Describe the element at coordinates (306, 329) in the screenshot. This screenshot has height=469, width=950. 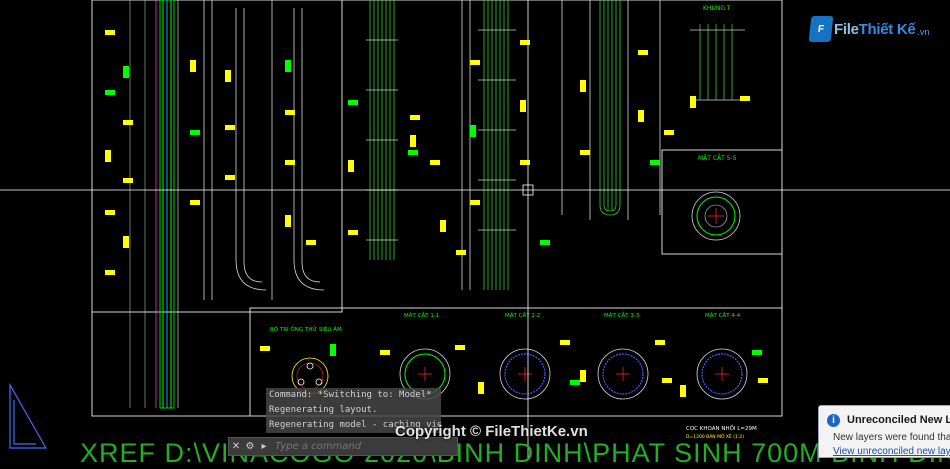
I see `sonic-tube-title: BỐ TRÍ ỐNG THỬ SIÊU ÂM` at that location.